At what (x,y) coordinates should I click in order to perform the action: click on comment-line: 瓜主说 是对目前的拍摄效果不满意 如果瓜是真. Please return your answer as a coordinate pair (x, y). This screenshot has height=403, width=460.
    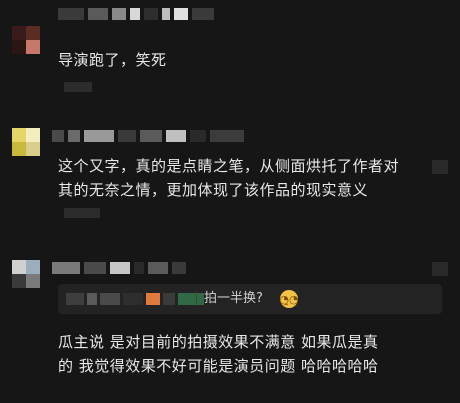
    Looking at the image, I should click on (218, 342).